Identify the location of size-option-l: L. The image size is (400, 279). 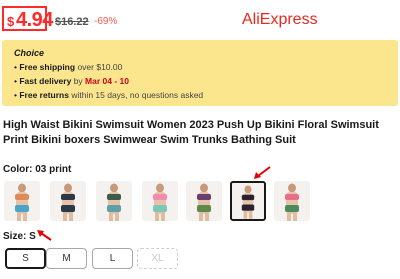
(112, 258).